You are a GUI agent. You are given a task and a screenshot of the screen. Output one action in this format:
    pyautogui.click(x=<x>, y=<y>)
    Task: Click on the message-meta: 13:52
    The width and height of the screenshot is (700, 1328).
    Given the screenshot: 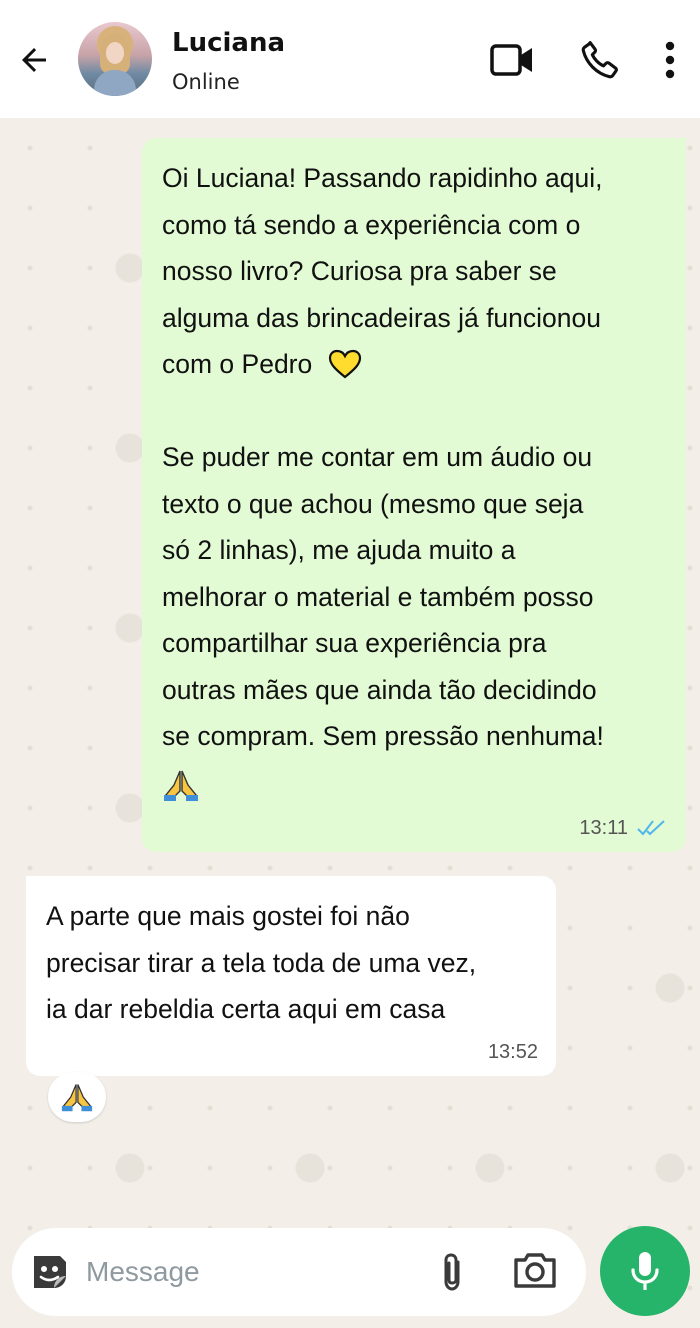 What is the action you would take?
    pyautogui.click(x=513, y=1052)
    